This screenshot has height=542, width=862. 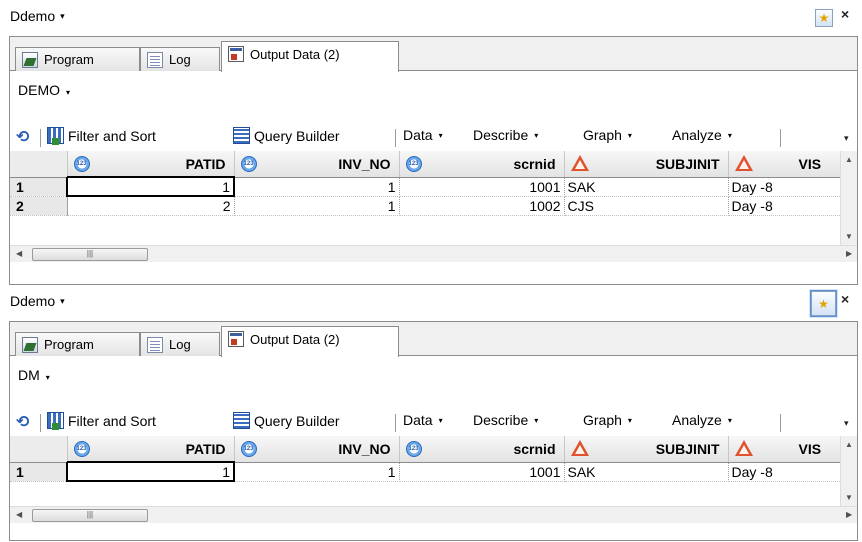 I want to click on query-builder-label: Query Builder, so click(x=297, y=420).